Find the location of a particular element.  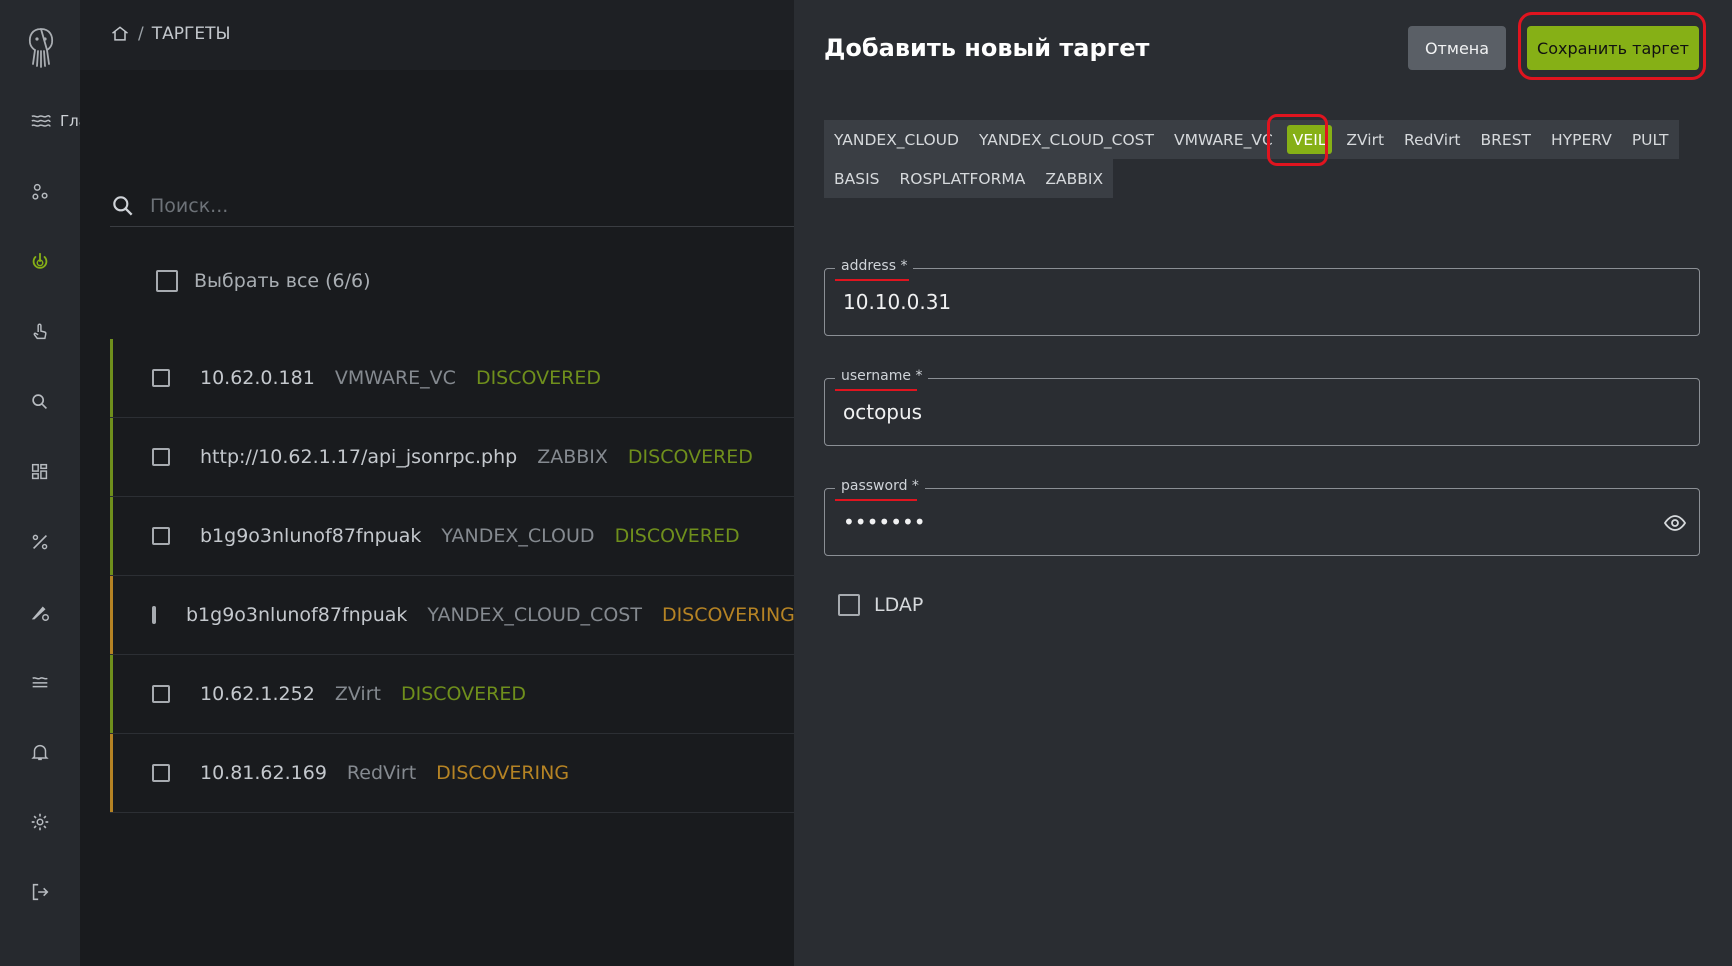

row-type: RedVirt is located at coordinates (381, 773).